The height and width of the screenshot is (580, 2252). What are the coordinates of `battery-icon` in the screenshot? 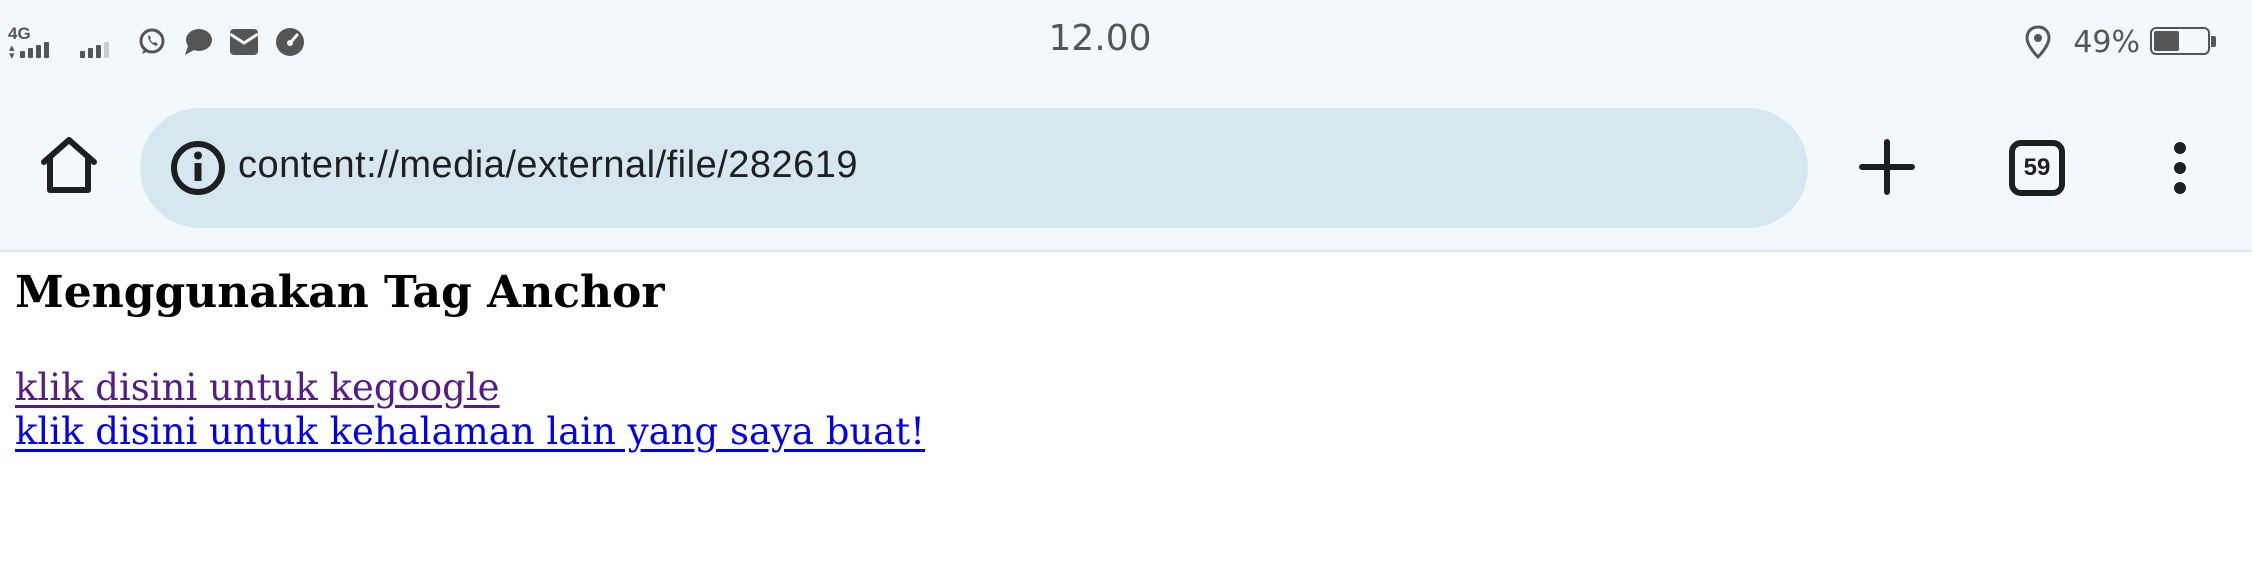 It's located at (2183, 42).